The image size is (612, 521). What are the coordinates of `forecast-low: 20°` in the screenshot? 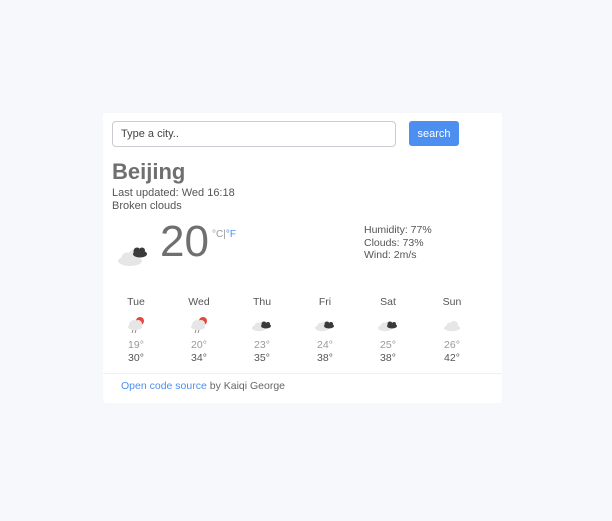 It's located at (199, 345).